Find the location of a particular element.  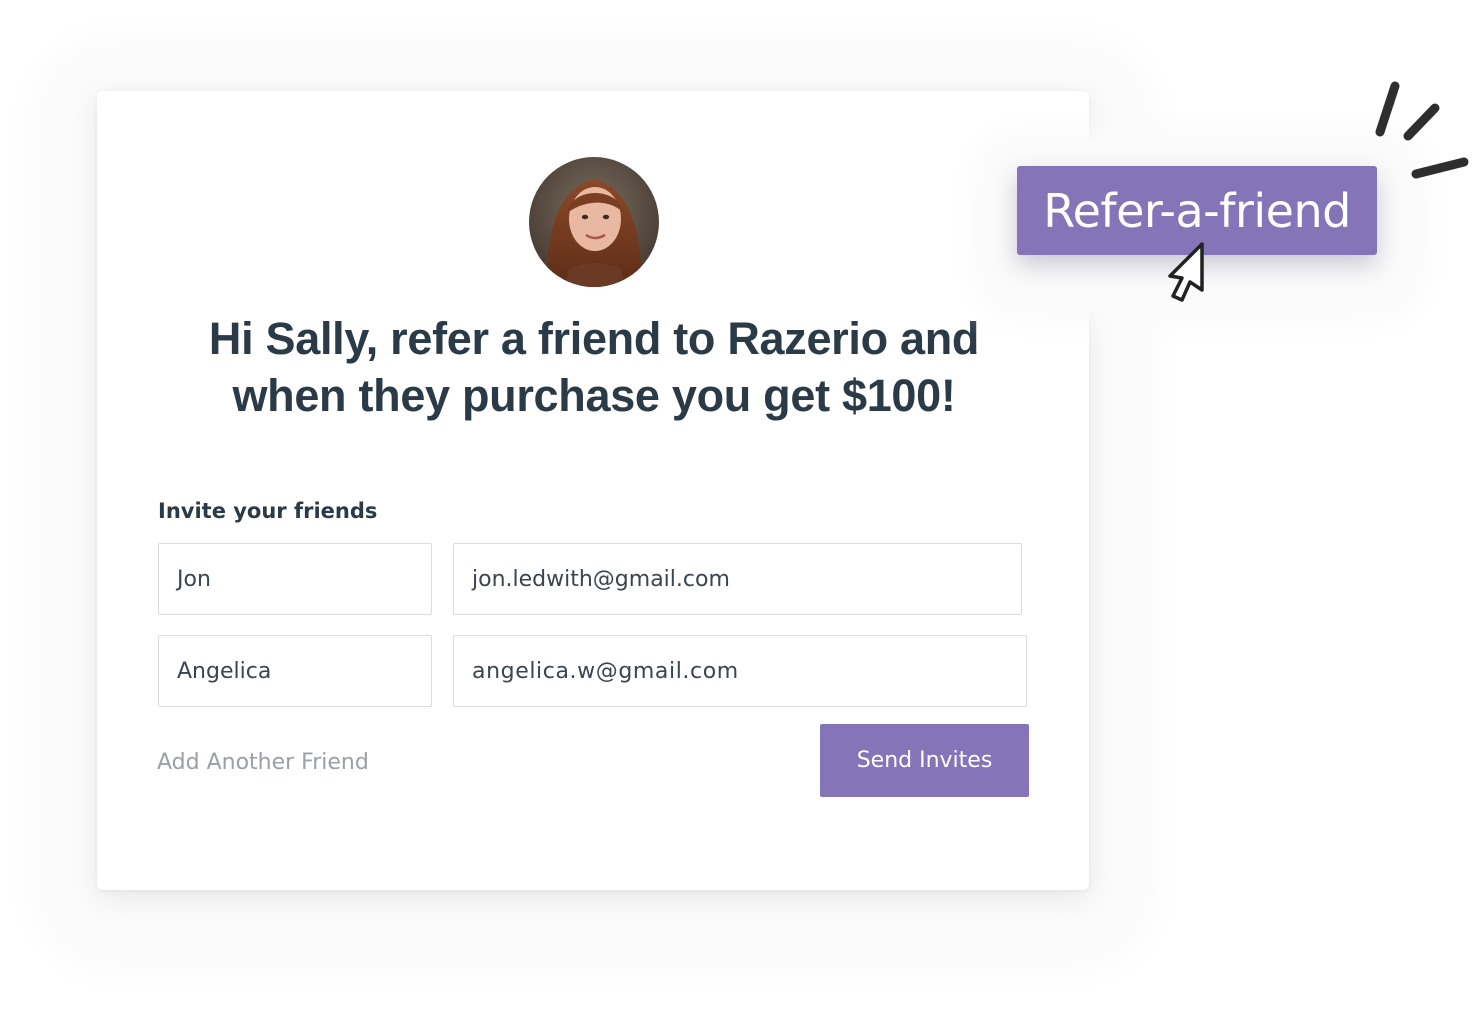

pointer-cursor-icon is located at coordinates (1186, 272).